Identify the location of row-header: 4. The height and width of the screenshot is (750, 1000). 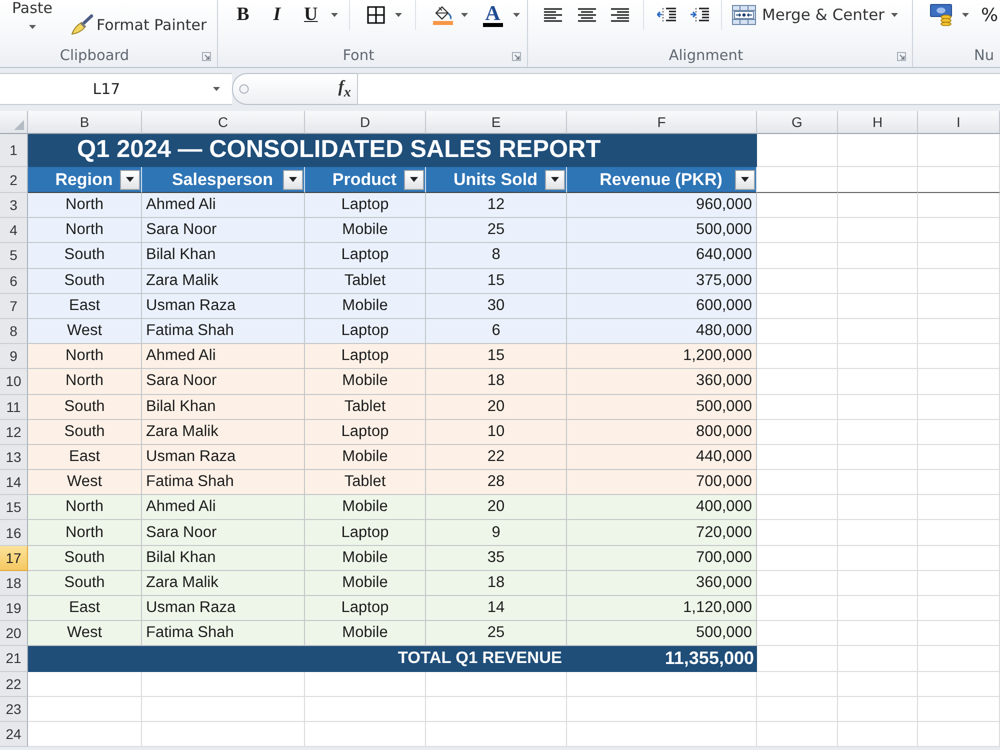
(14, 231).